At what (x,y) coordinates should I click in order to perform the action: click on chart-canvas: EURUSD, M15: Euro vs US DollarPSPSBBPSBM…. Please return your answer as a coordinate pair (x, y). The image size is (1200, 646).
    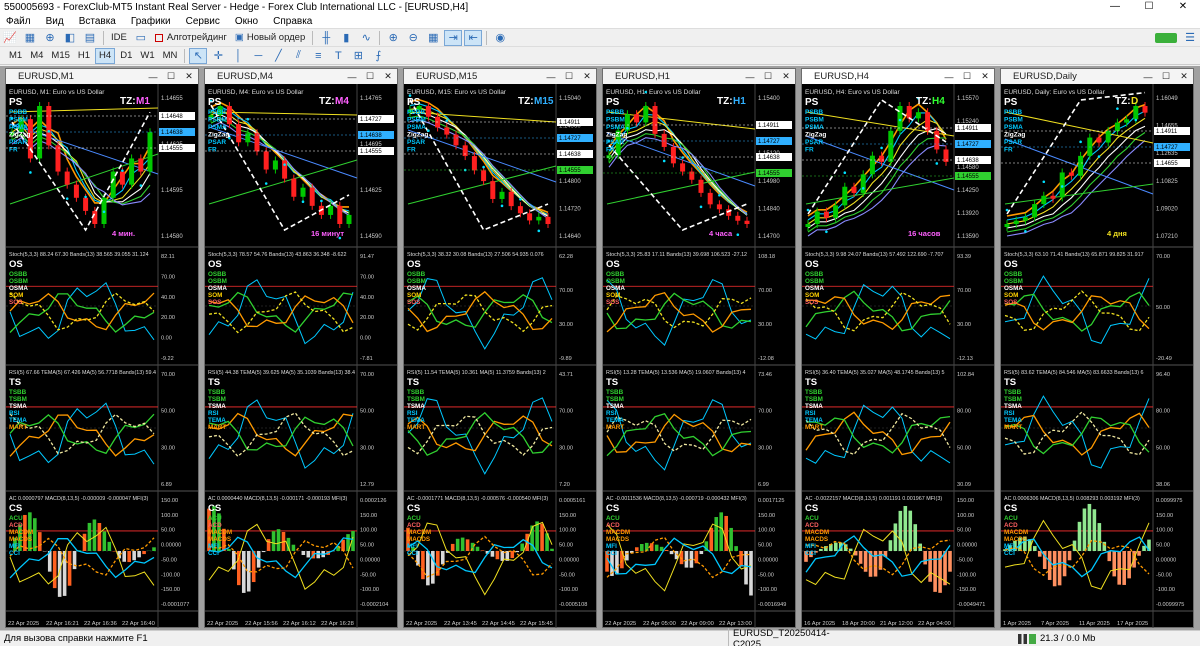
    Looking at the image, I should click on (500, 356).